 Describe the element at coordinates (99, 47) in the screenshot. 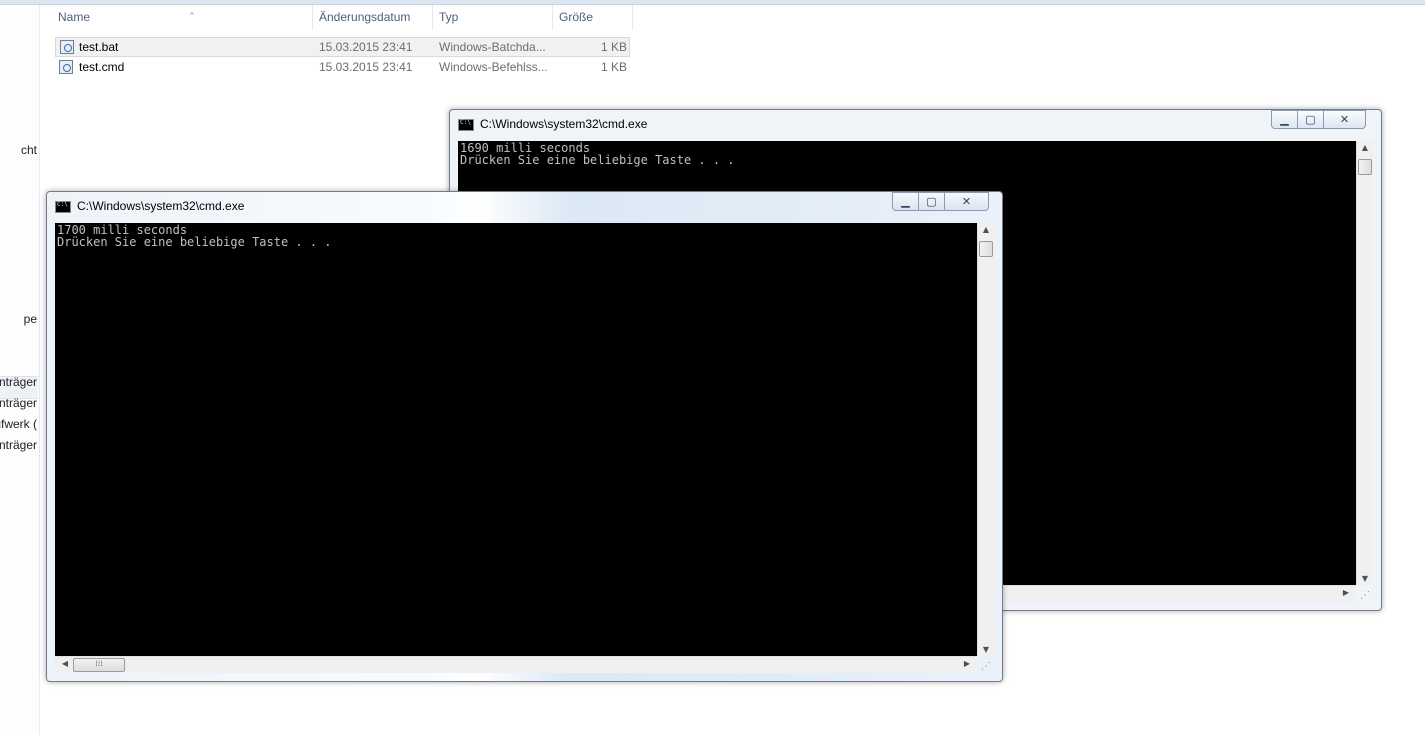

I see `file-name: test.bat` at that location.